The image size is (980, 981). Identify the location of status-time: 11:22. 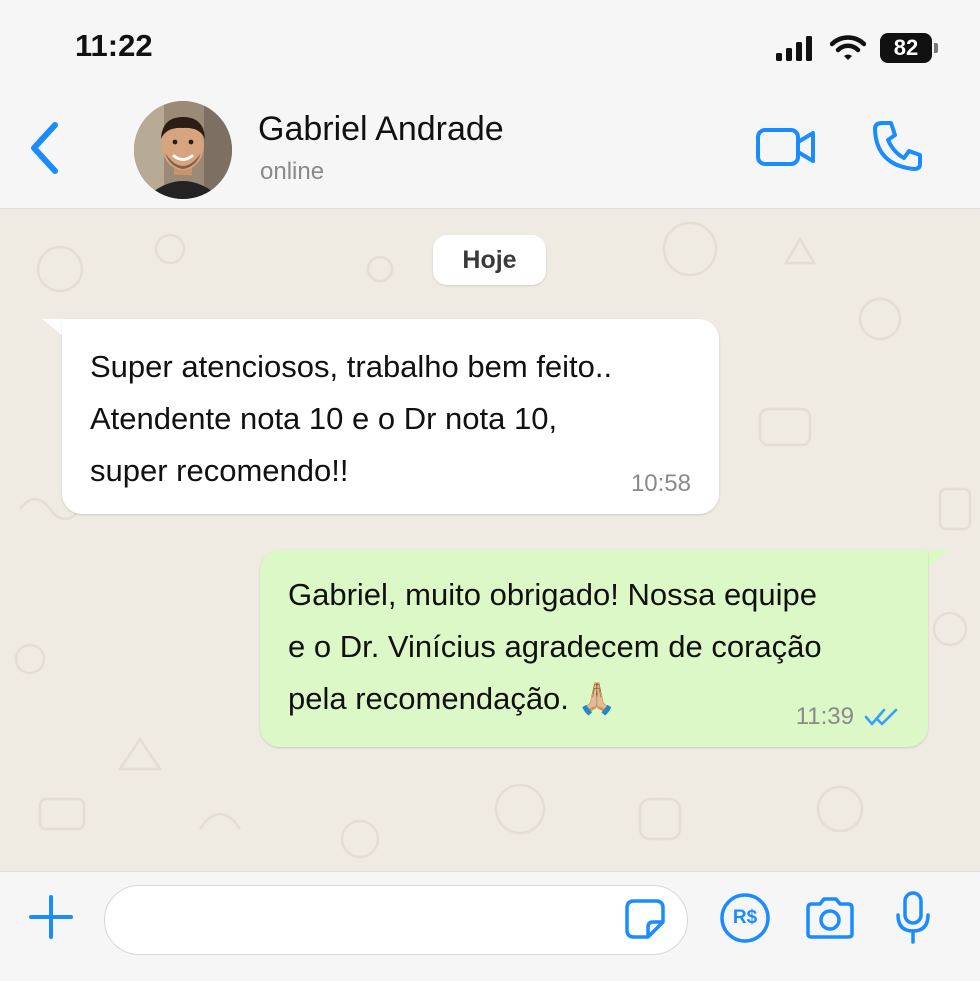
(114, 45).